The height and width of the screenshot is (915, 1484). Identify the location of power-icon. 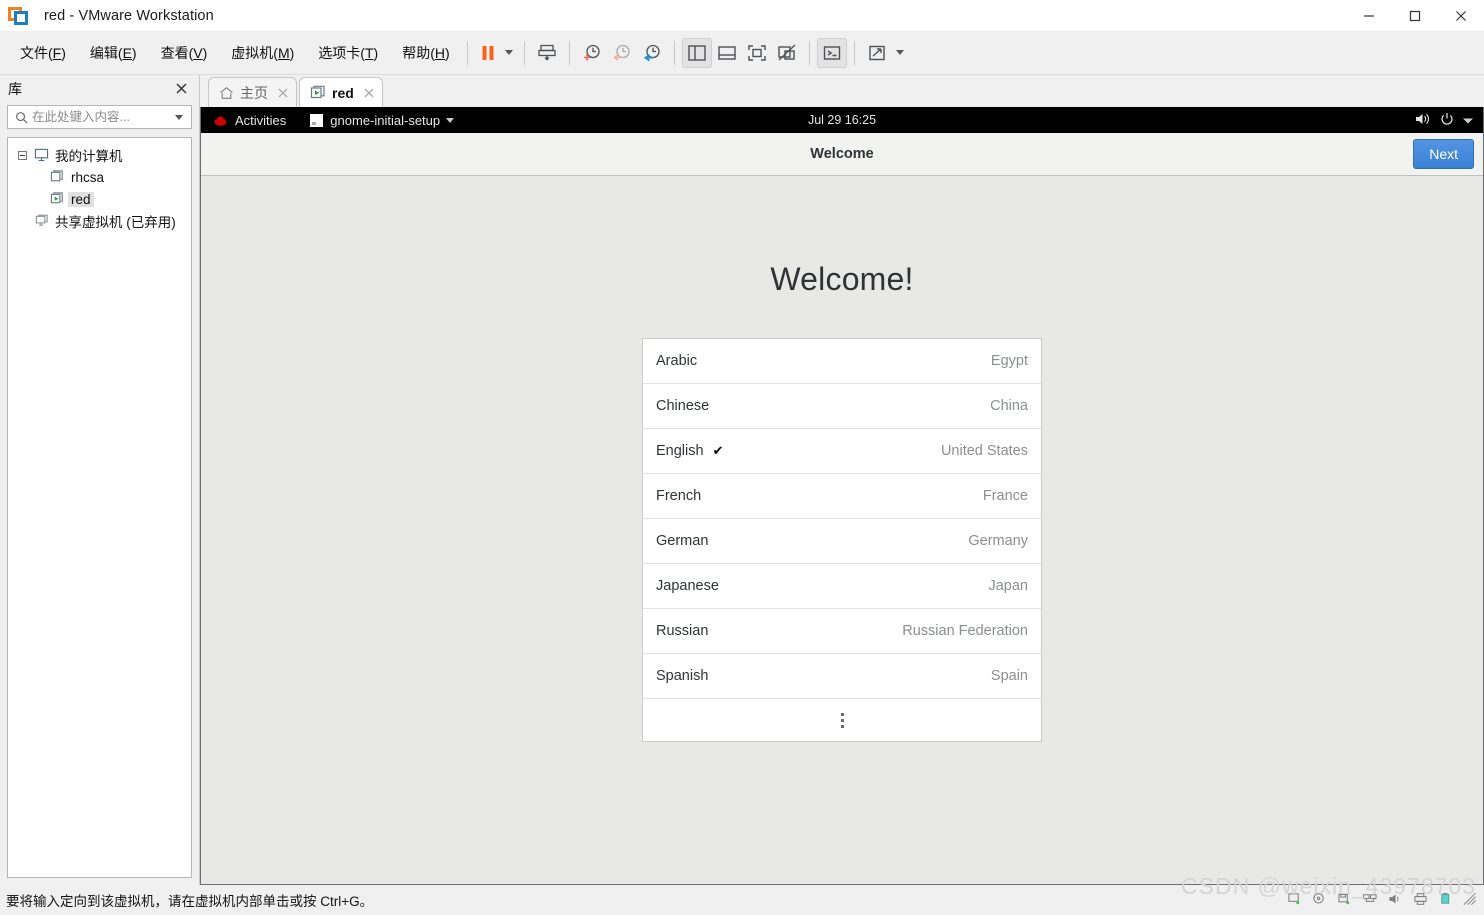
(1447, 120).